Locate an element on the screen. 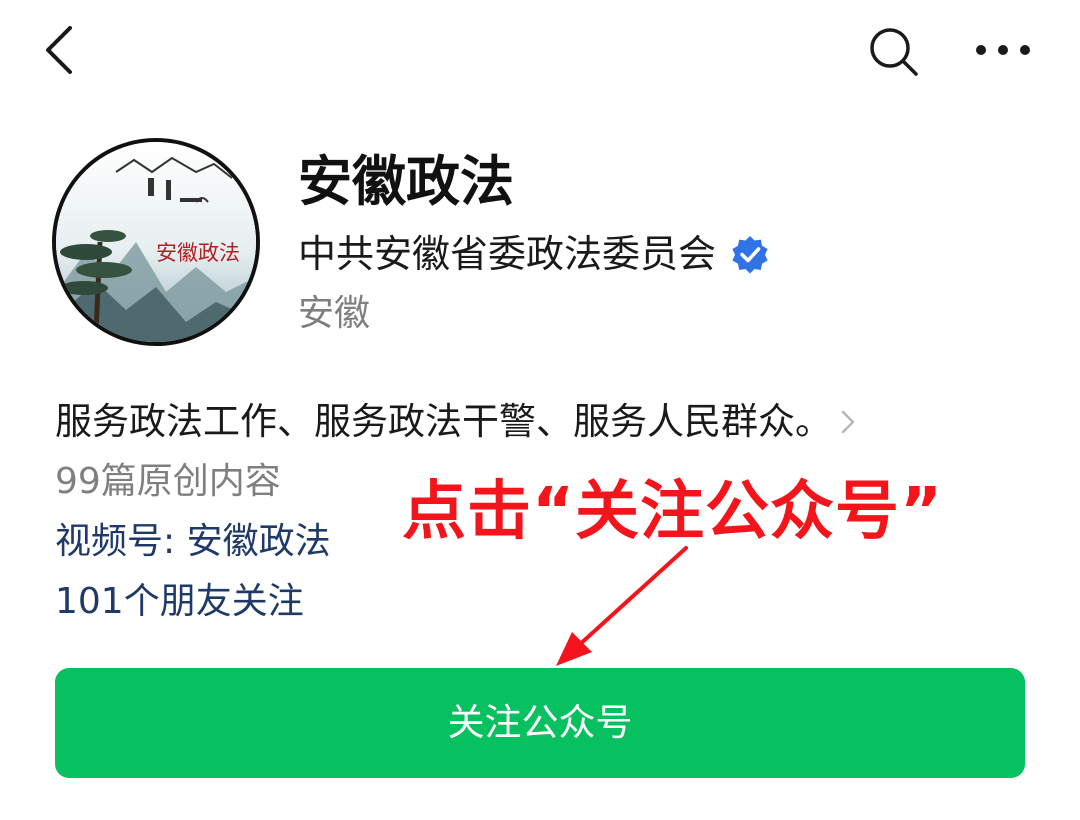  account-description-row: 服务政法工作、服务政法干警、服务人民群众。 is located at coordinates (456, 422).